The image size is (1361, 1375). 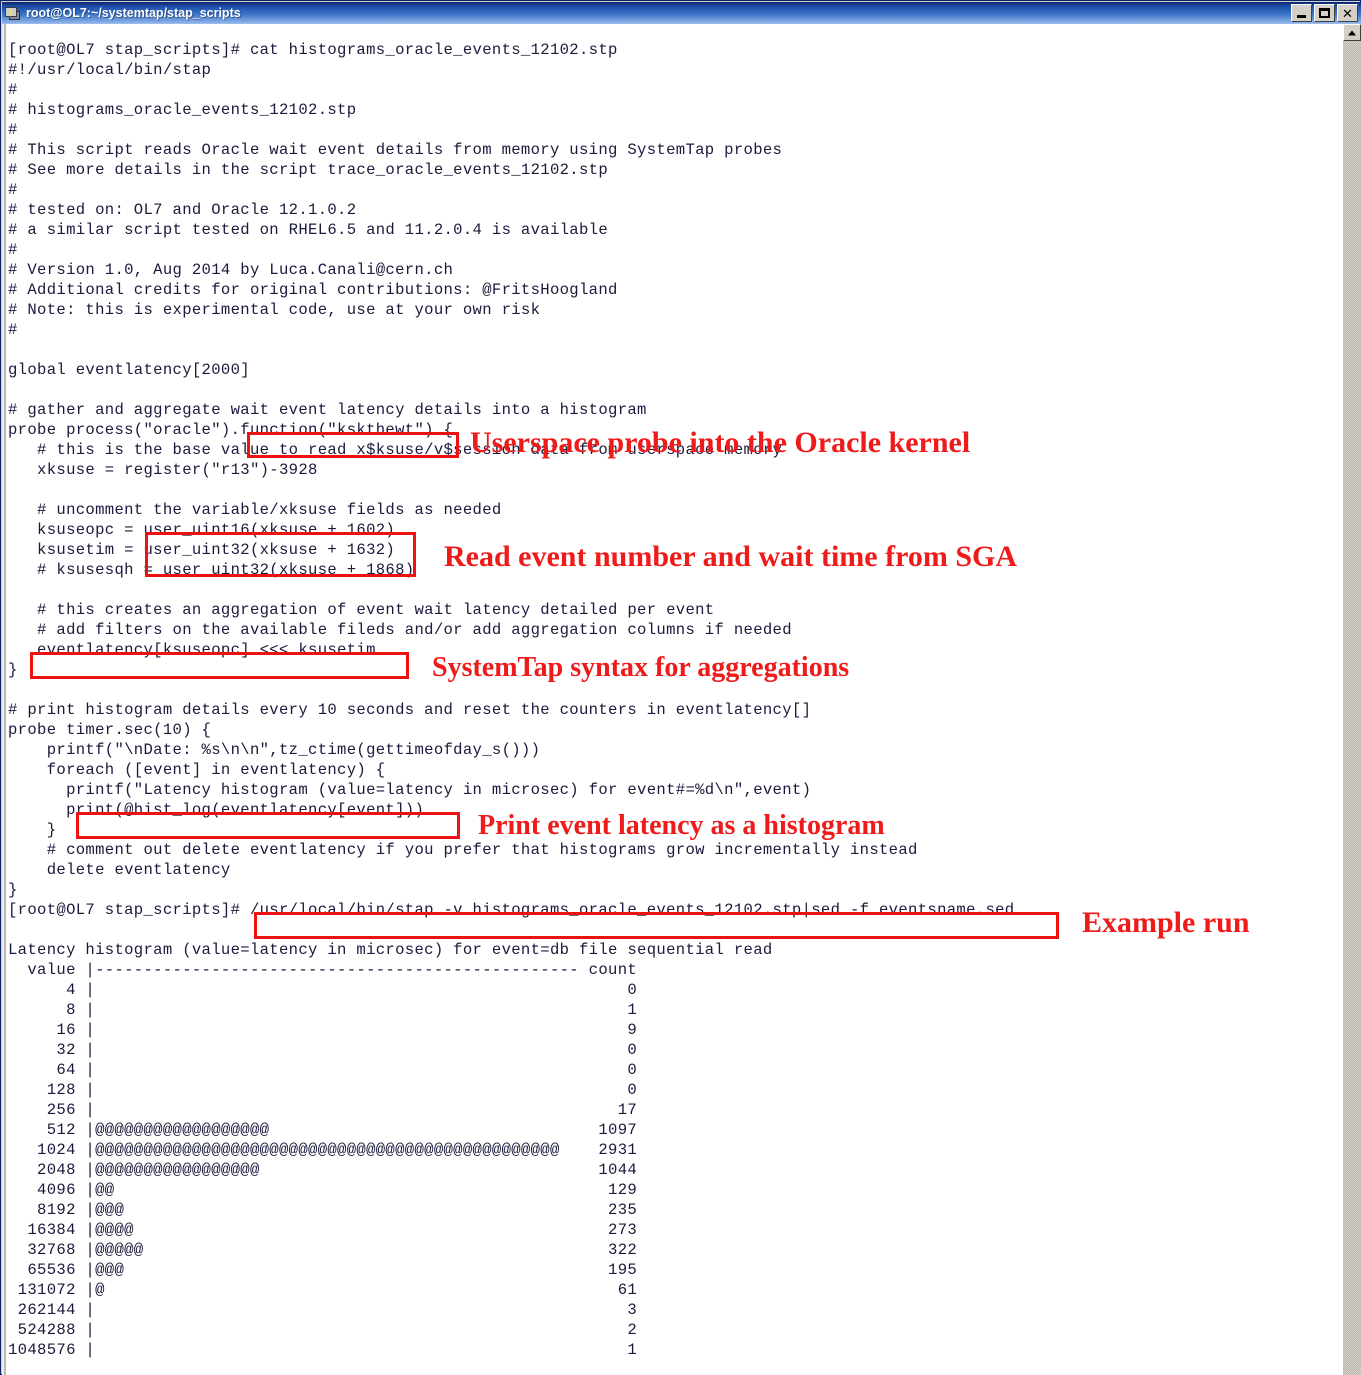 What do you see at coordinates (731, 556) in the screenshot?
I see `annotation-read-event-number: Read event number and wait time from SGA` at bounding box center [731, 556].